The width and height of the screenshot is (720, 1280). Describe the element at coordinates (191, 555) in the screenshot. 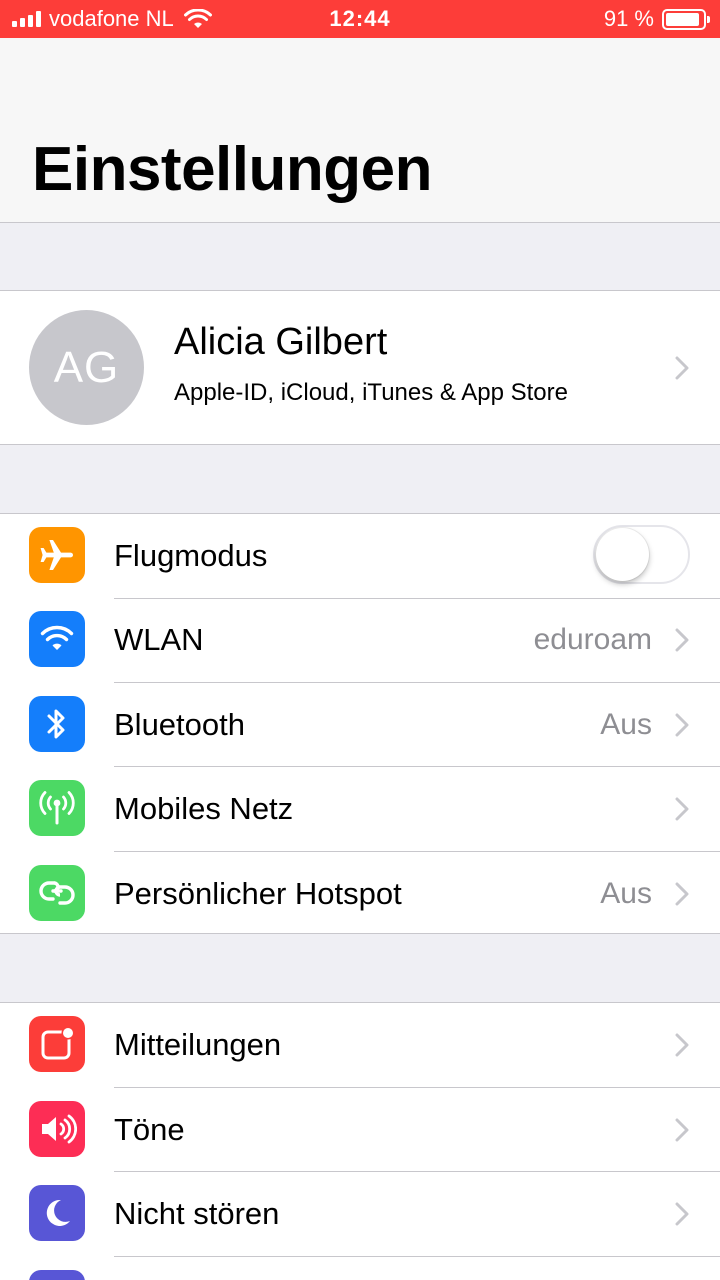

I see `settings-row-label: Flugmodus` at that location.